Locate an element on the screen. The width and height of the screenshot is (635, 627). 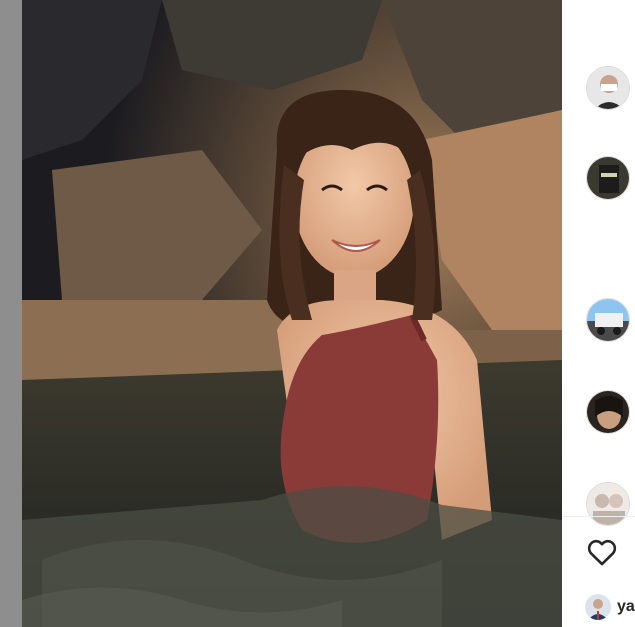
left-margin-strip is located at coordinates (11, 313).